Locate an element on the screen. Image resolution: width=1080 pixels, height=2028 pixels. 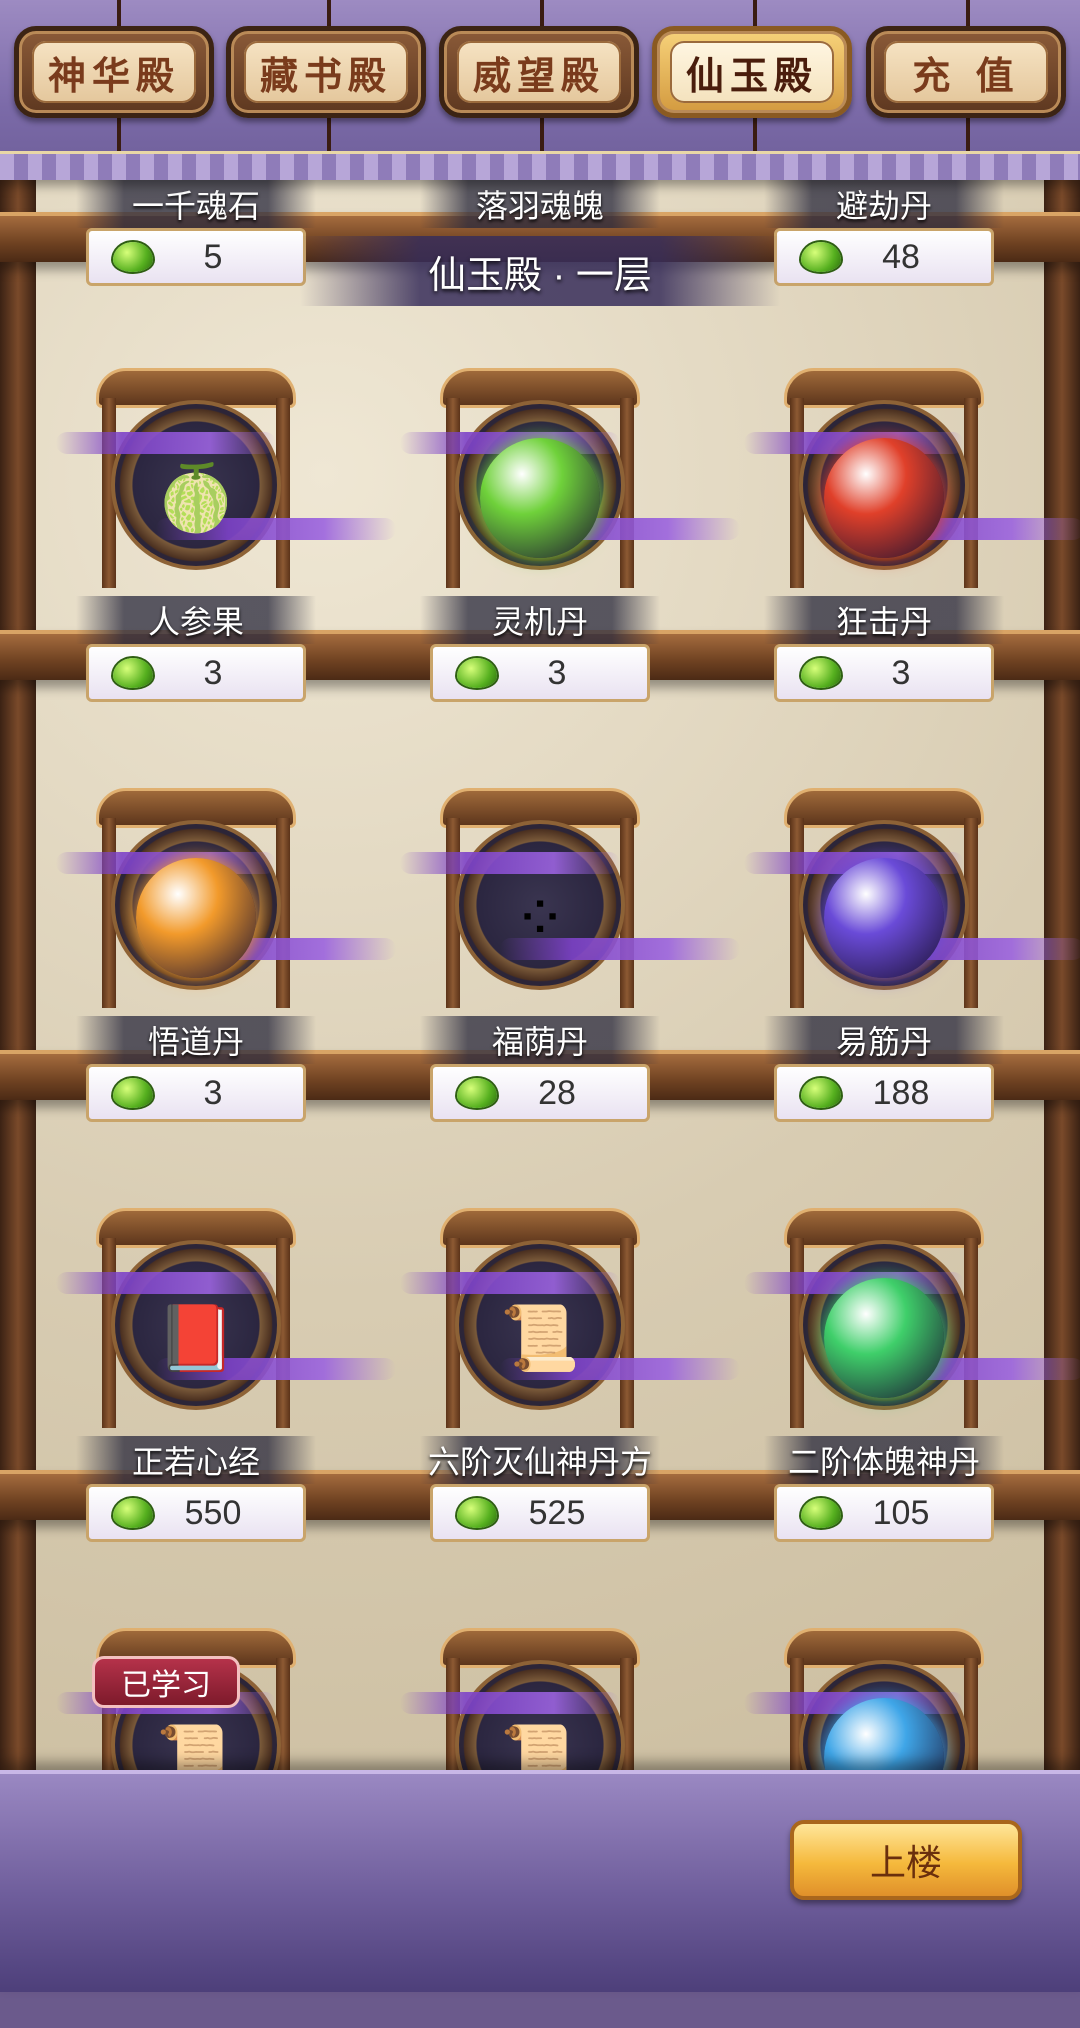
colored-pills-leaf-icon: ⁘ is located at coordinates (540, 917).